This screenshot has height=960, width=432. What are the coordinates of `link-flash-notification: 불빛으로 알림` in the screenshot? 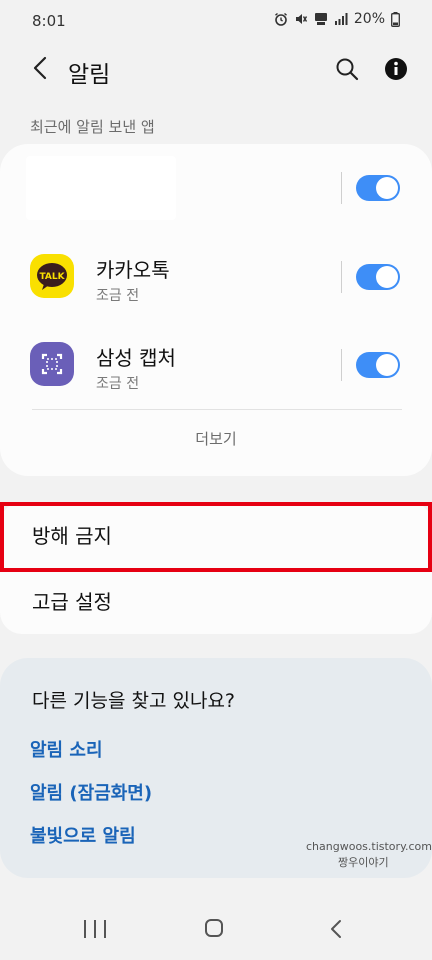 It's located at (83, 835).